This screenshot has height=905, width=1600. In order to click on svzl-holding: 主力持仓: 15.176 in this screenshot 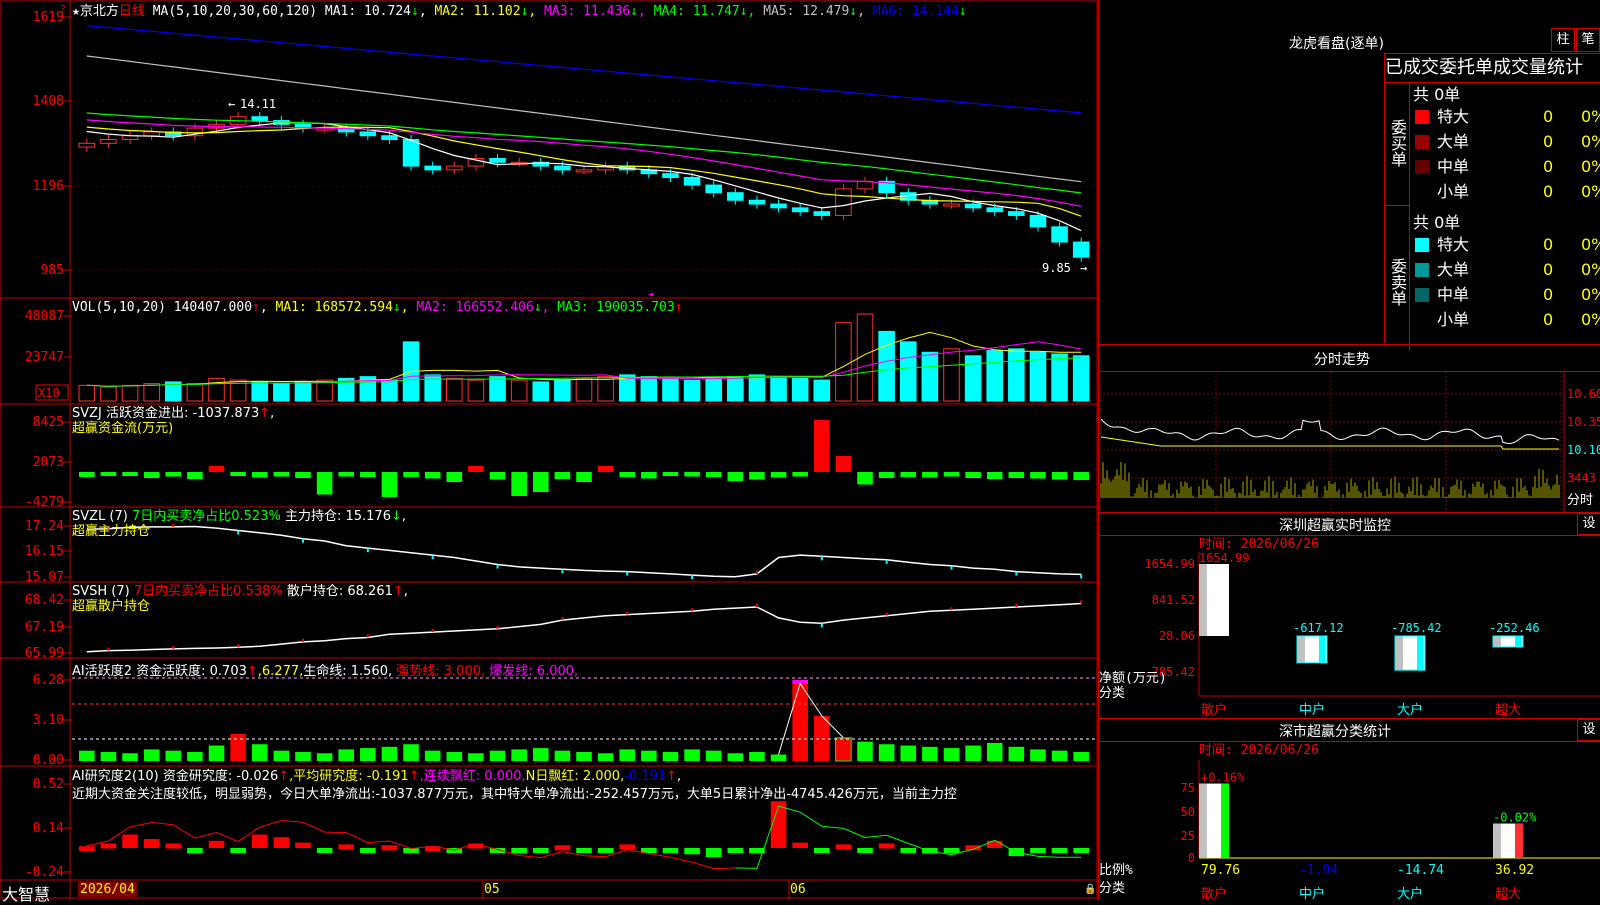, I will do `click(337, 516)`.